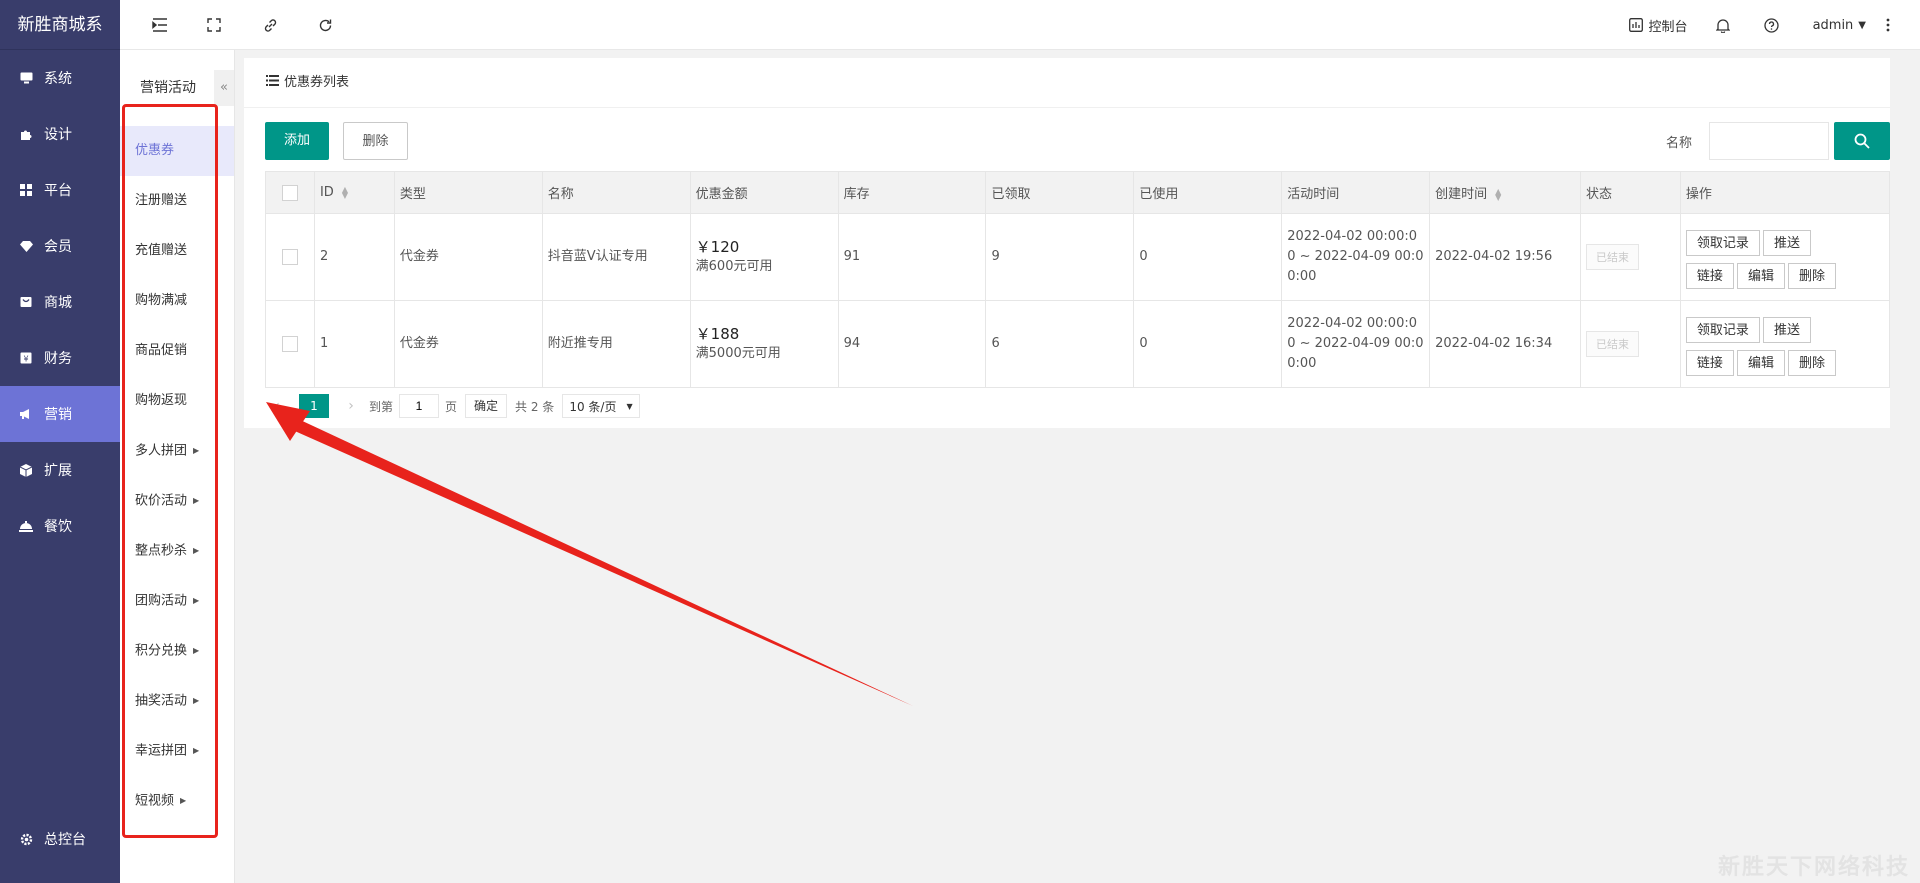  Describe the element at coordinates (177, 201) in the screenshot. I see `submenu-item-register-gift: 注册赠送` at that location.